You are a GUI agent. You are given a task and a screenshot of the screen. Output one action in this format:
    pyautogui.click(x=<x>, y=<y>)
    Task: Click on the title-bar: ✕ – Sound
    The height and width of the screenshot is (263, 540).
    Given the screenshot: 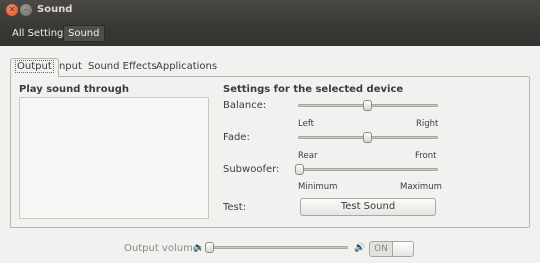 What is the action you would take?
    pyautogui.click(x=270, y=10)
    